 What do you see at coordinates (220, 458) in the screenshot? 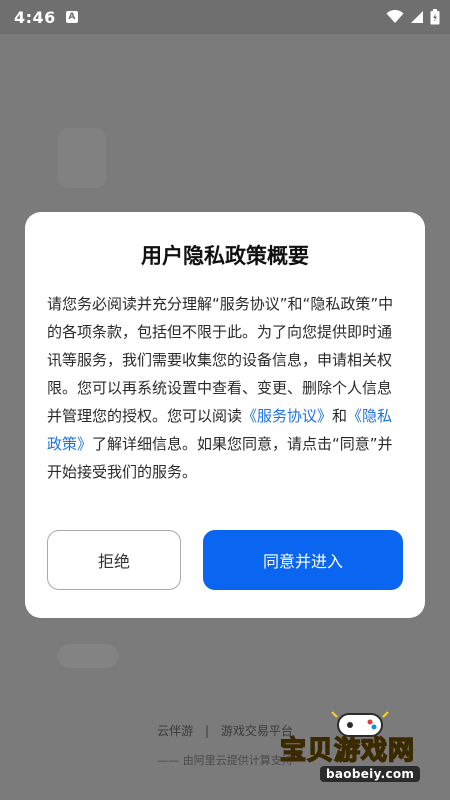
I see `dialog-body-text-2: 了解详细信息。如果您同意，请点击“同意”并开始接受我们的服务。` at bounding box center [220, 458].